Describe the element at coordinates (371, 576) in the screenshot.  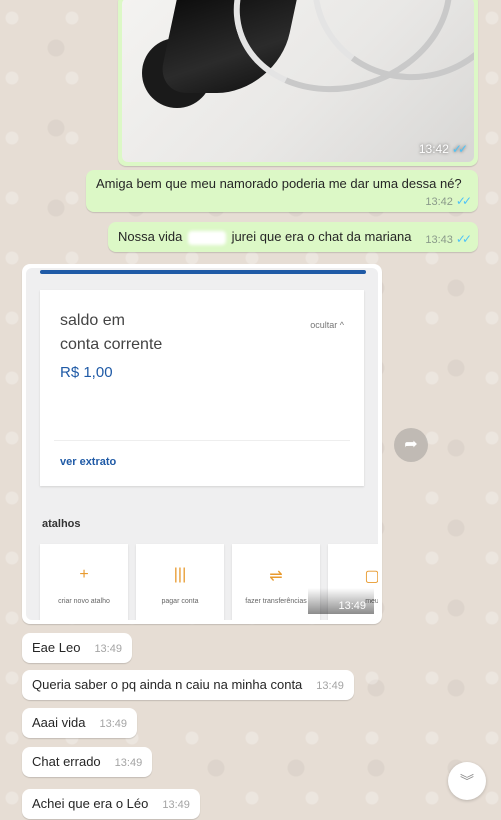
I see `document-icon: ▢` at that location.